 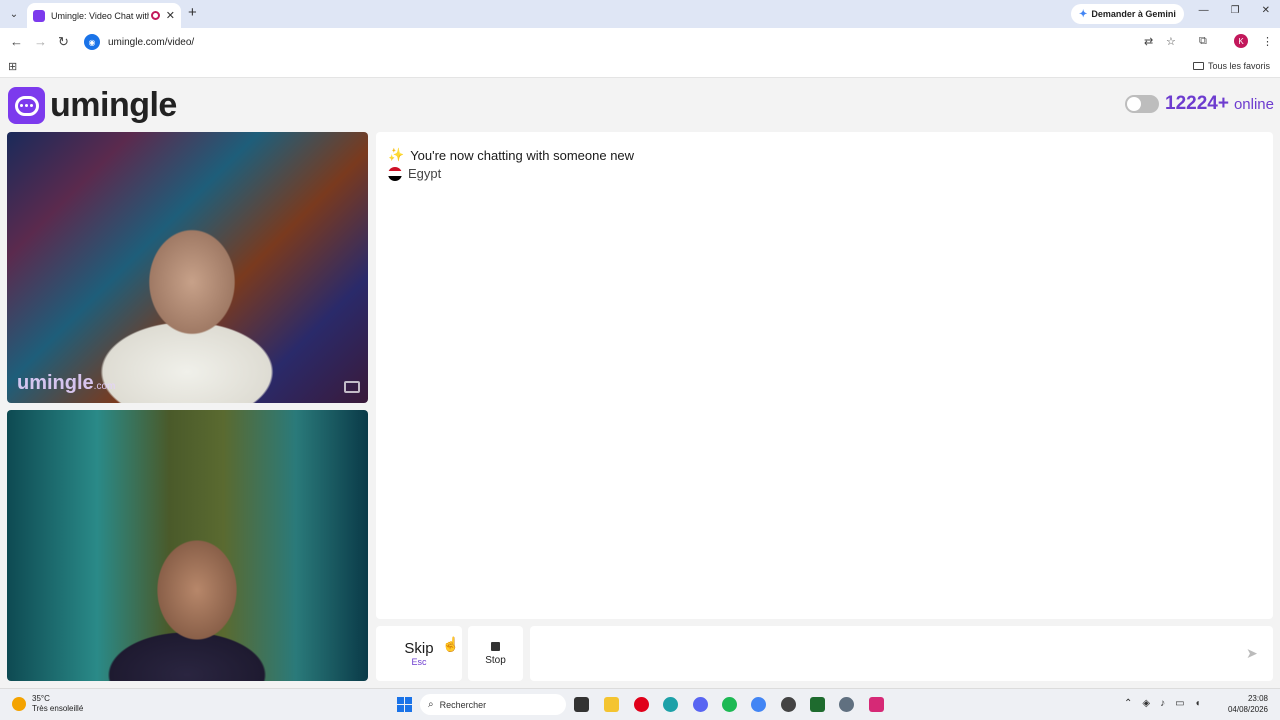 I want to click on apps-grid-icon: ⊞, so click(x=12, y=66).